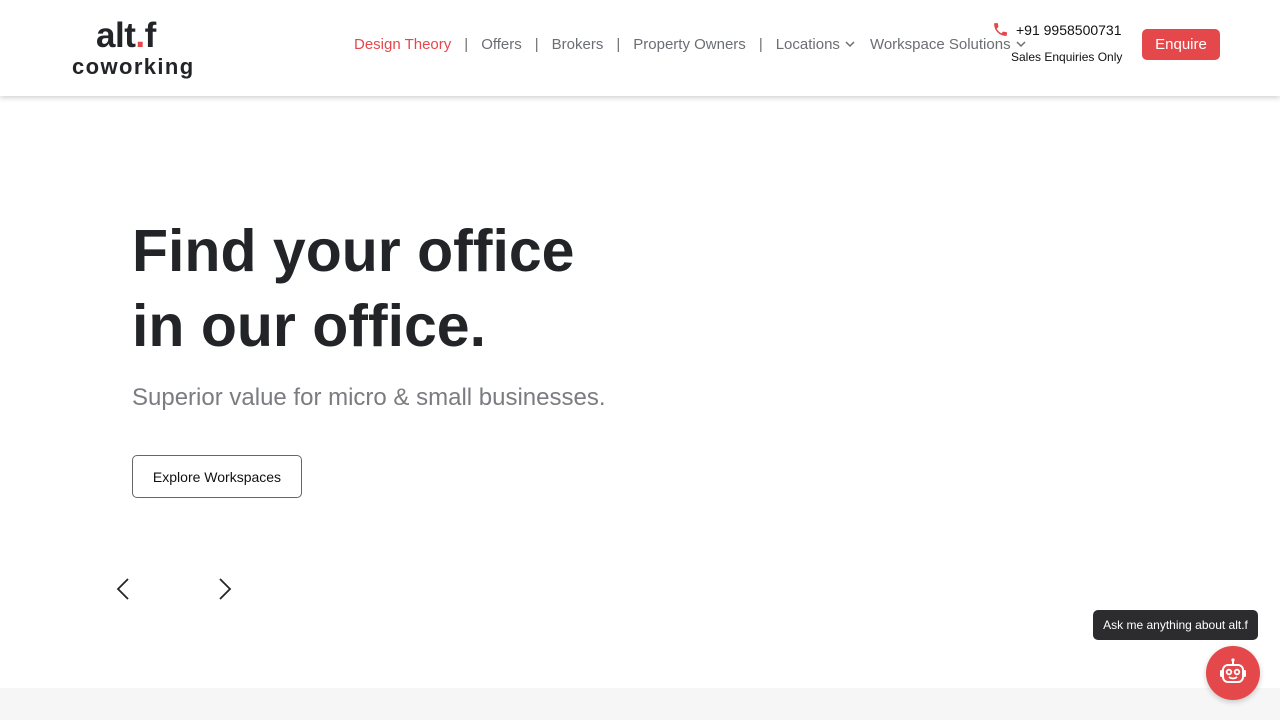 This screenshot has width=1280, height=720. I want to click on carousel-next-button, so click(224, 589).